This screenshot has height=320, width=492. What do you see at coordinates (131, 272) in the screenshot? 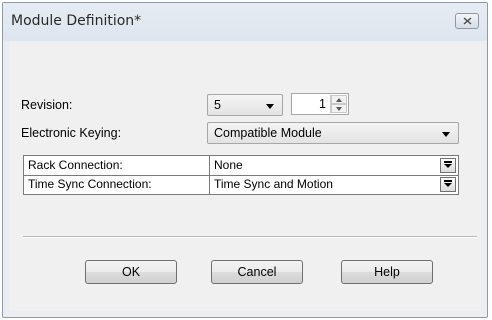
I see `ok-button: OK` at bounding box center [131, 272].